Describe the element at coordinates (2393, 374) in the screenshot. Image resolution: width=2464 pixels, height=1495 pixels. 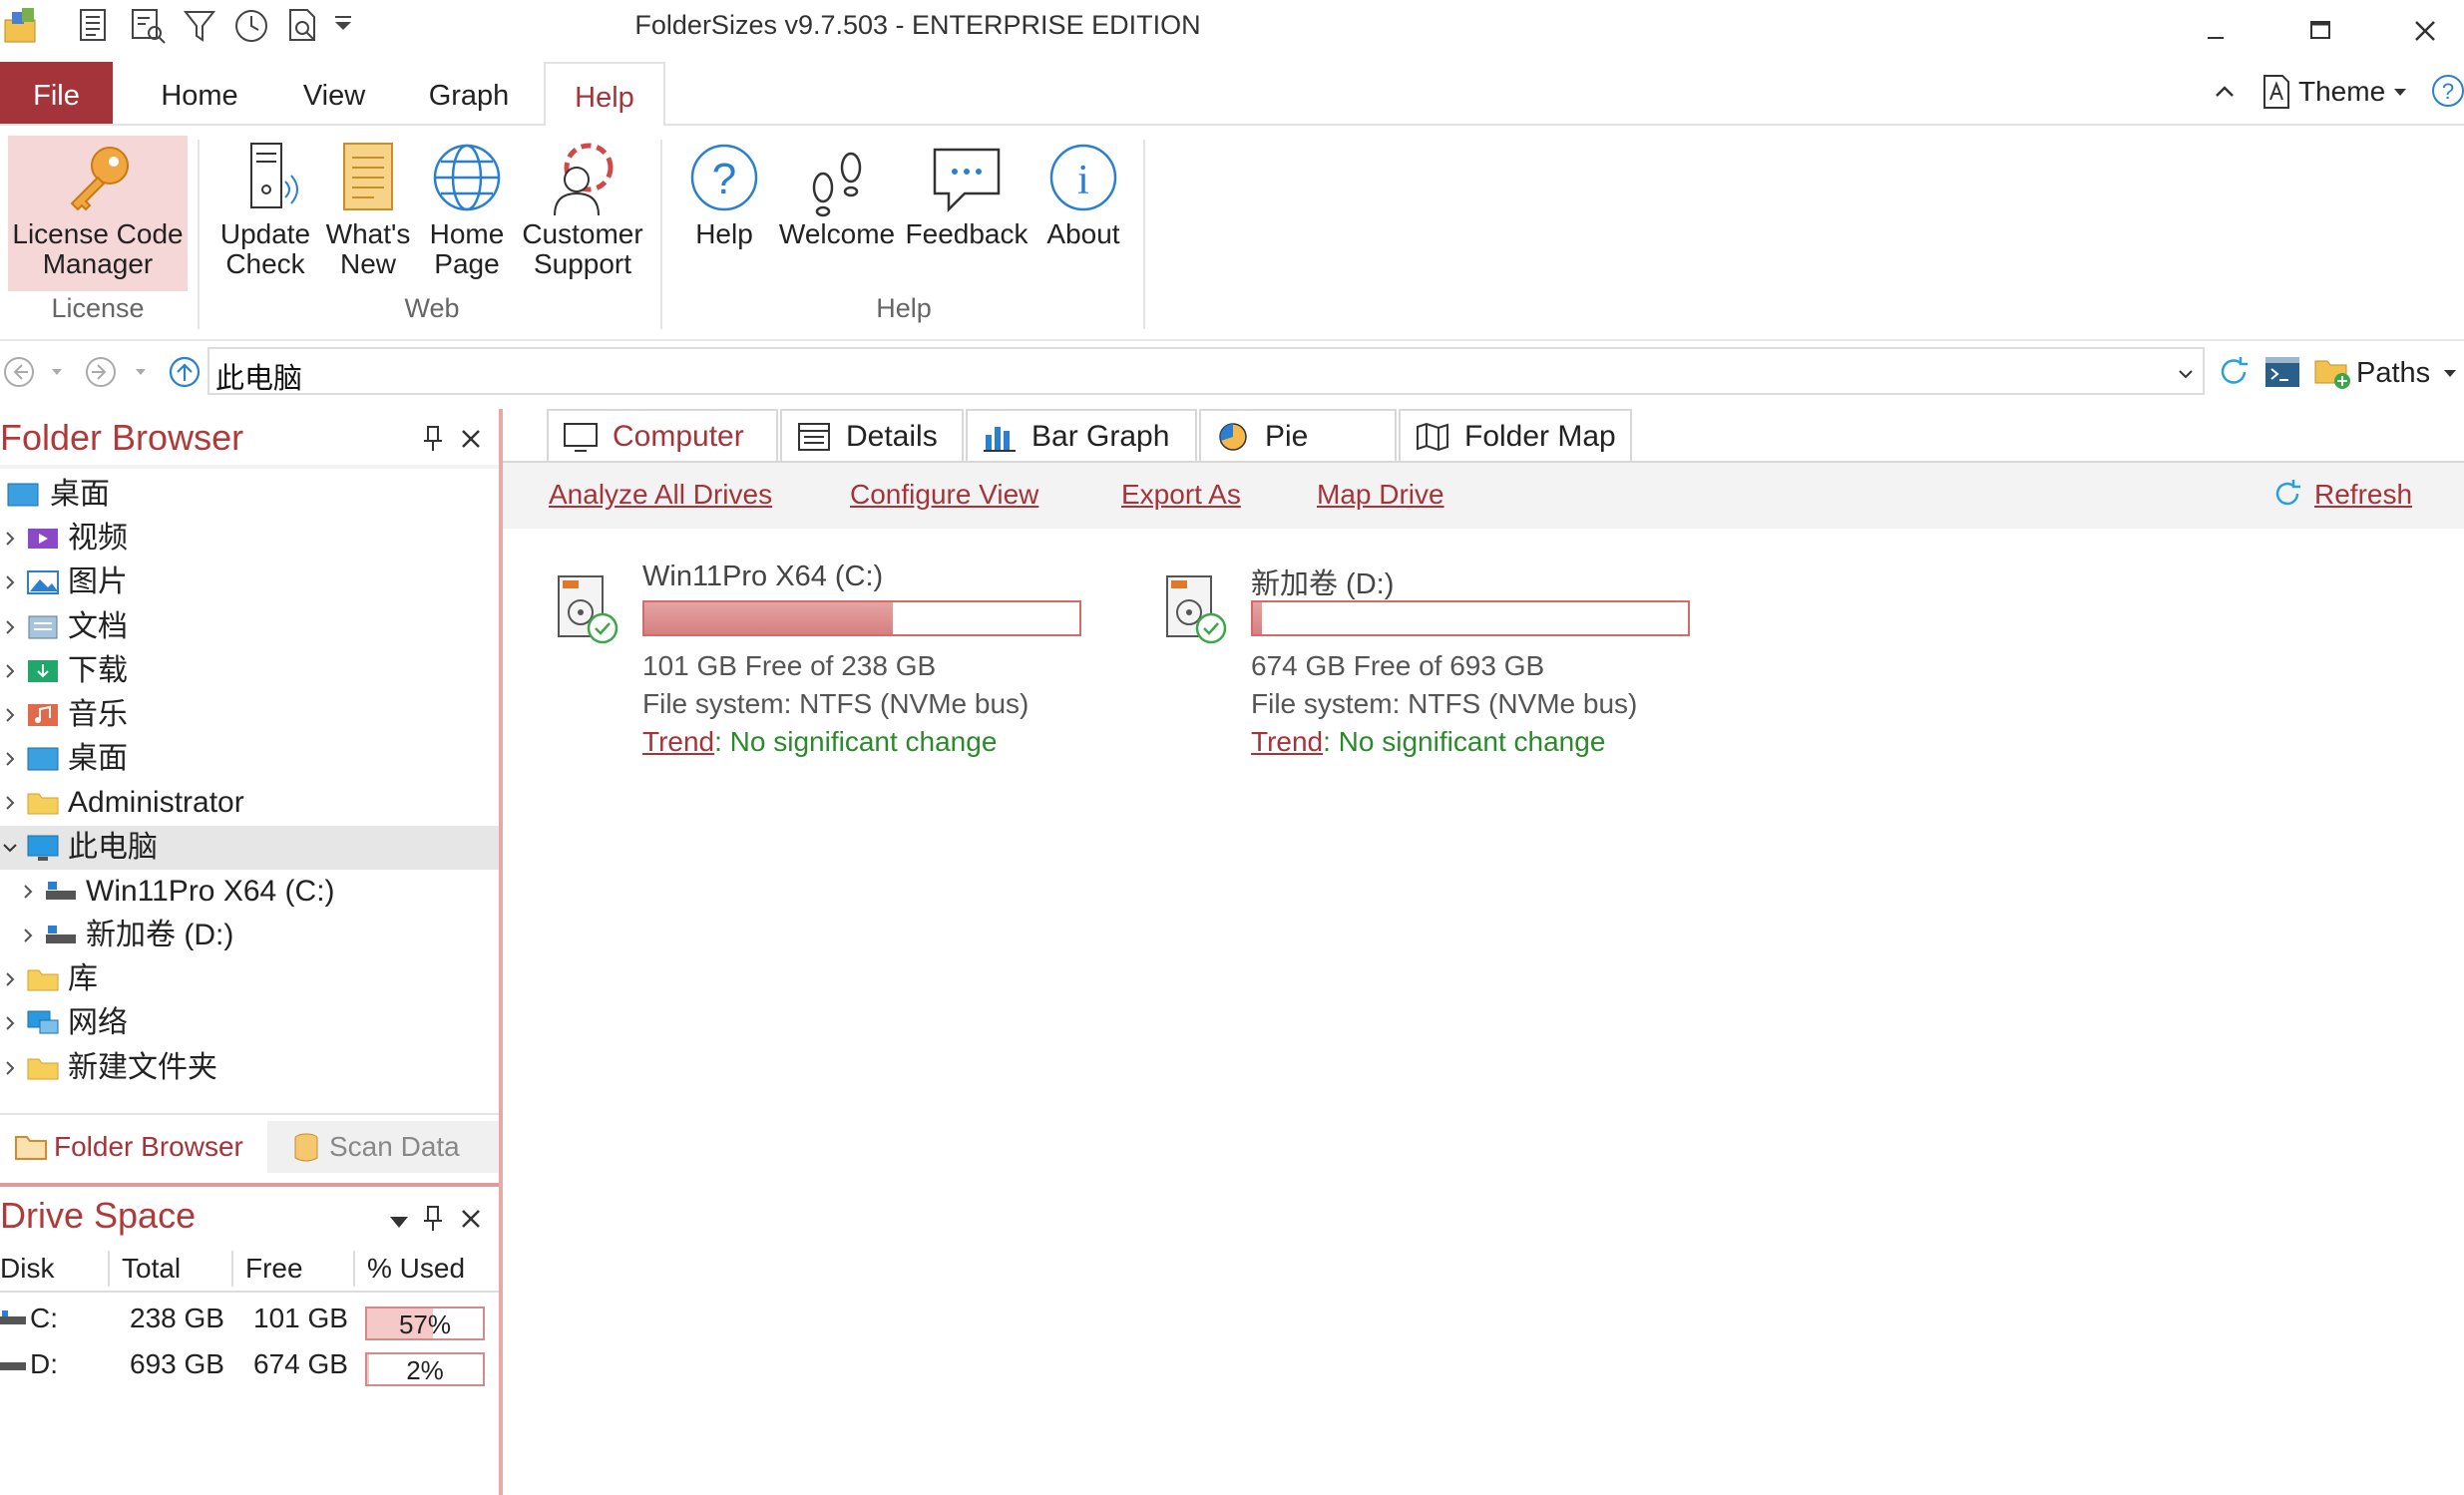
I see `paths-button: Paths` at that location.